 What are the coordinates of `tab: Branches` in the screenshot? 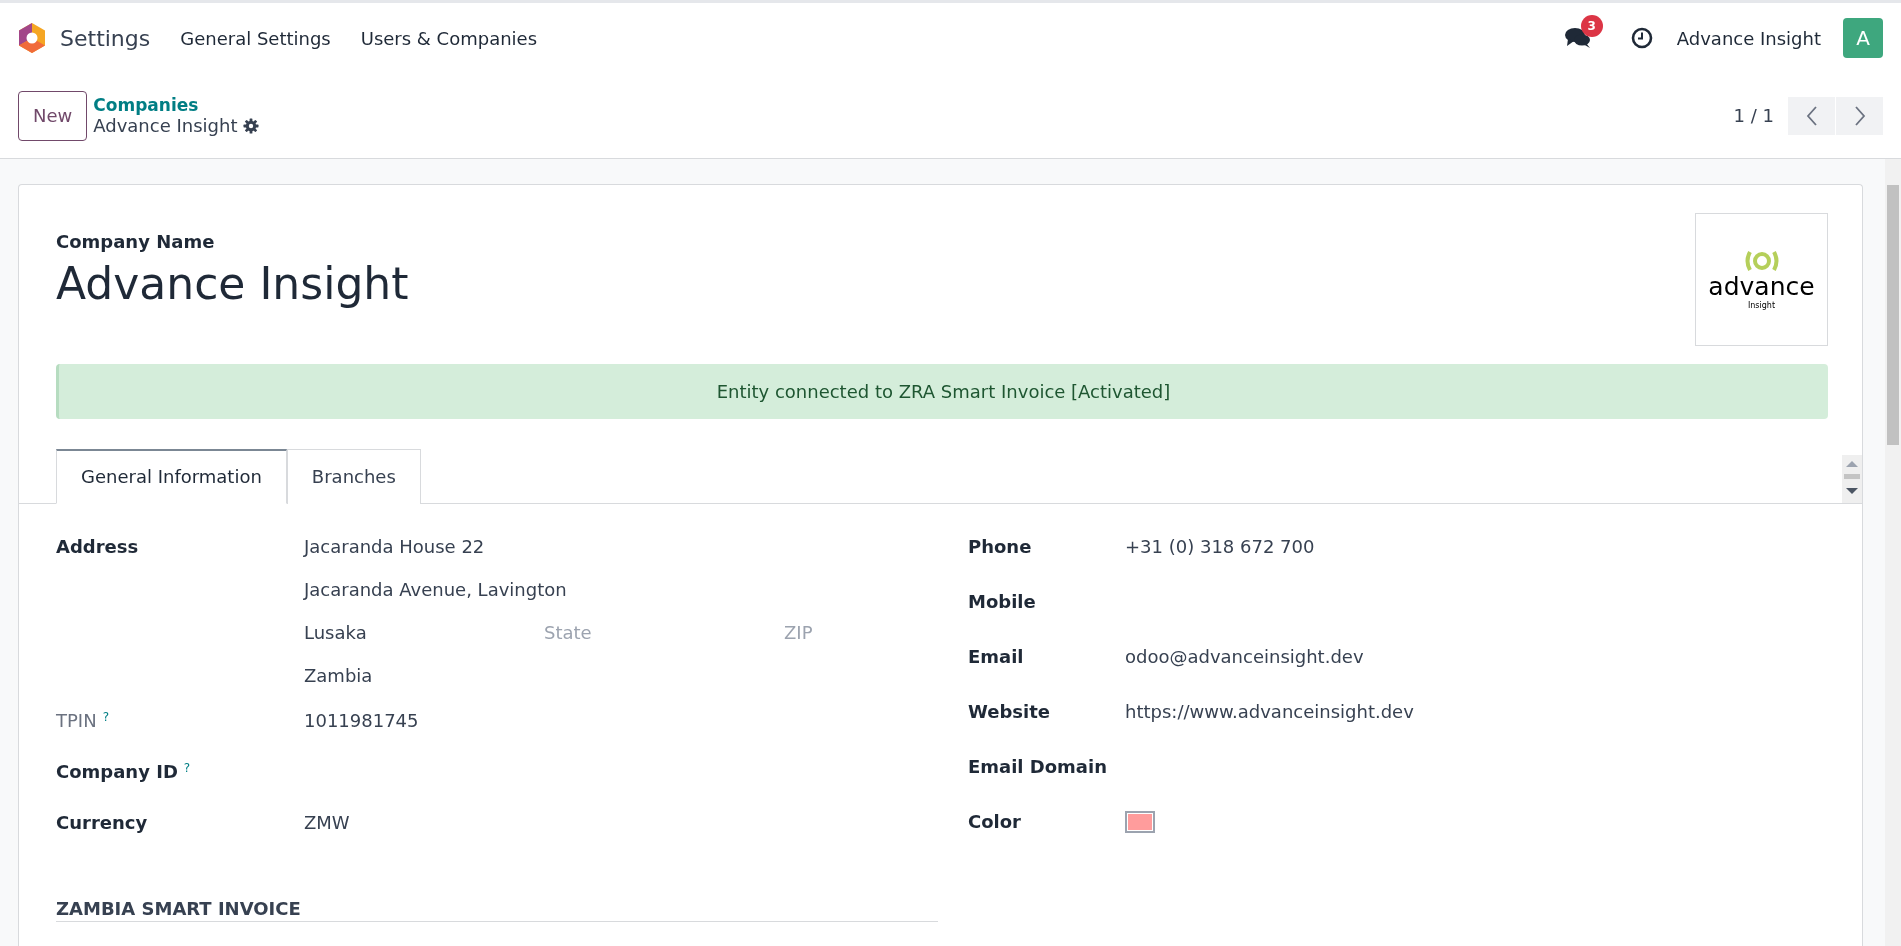 It's located at (353, 476).